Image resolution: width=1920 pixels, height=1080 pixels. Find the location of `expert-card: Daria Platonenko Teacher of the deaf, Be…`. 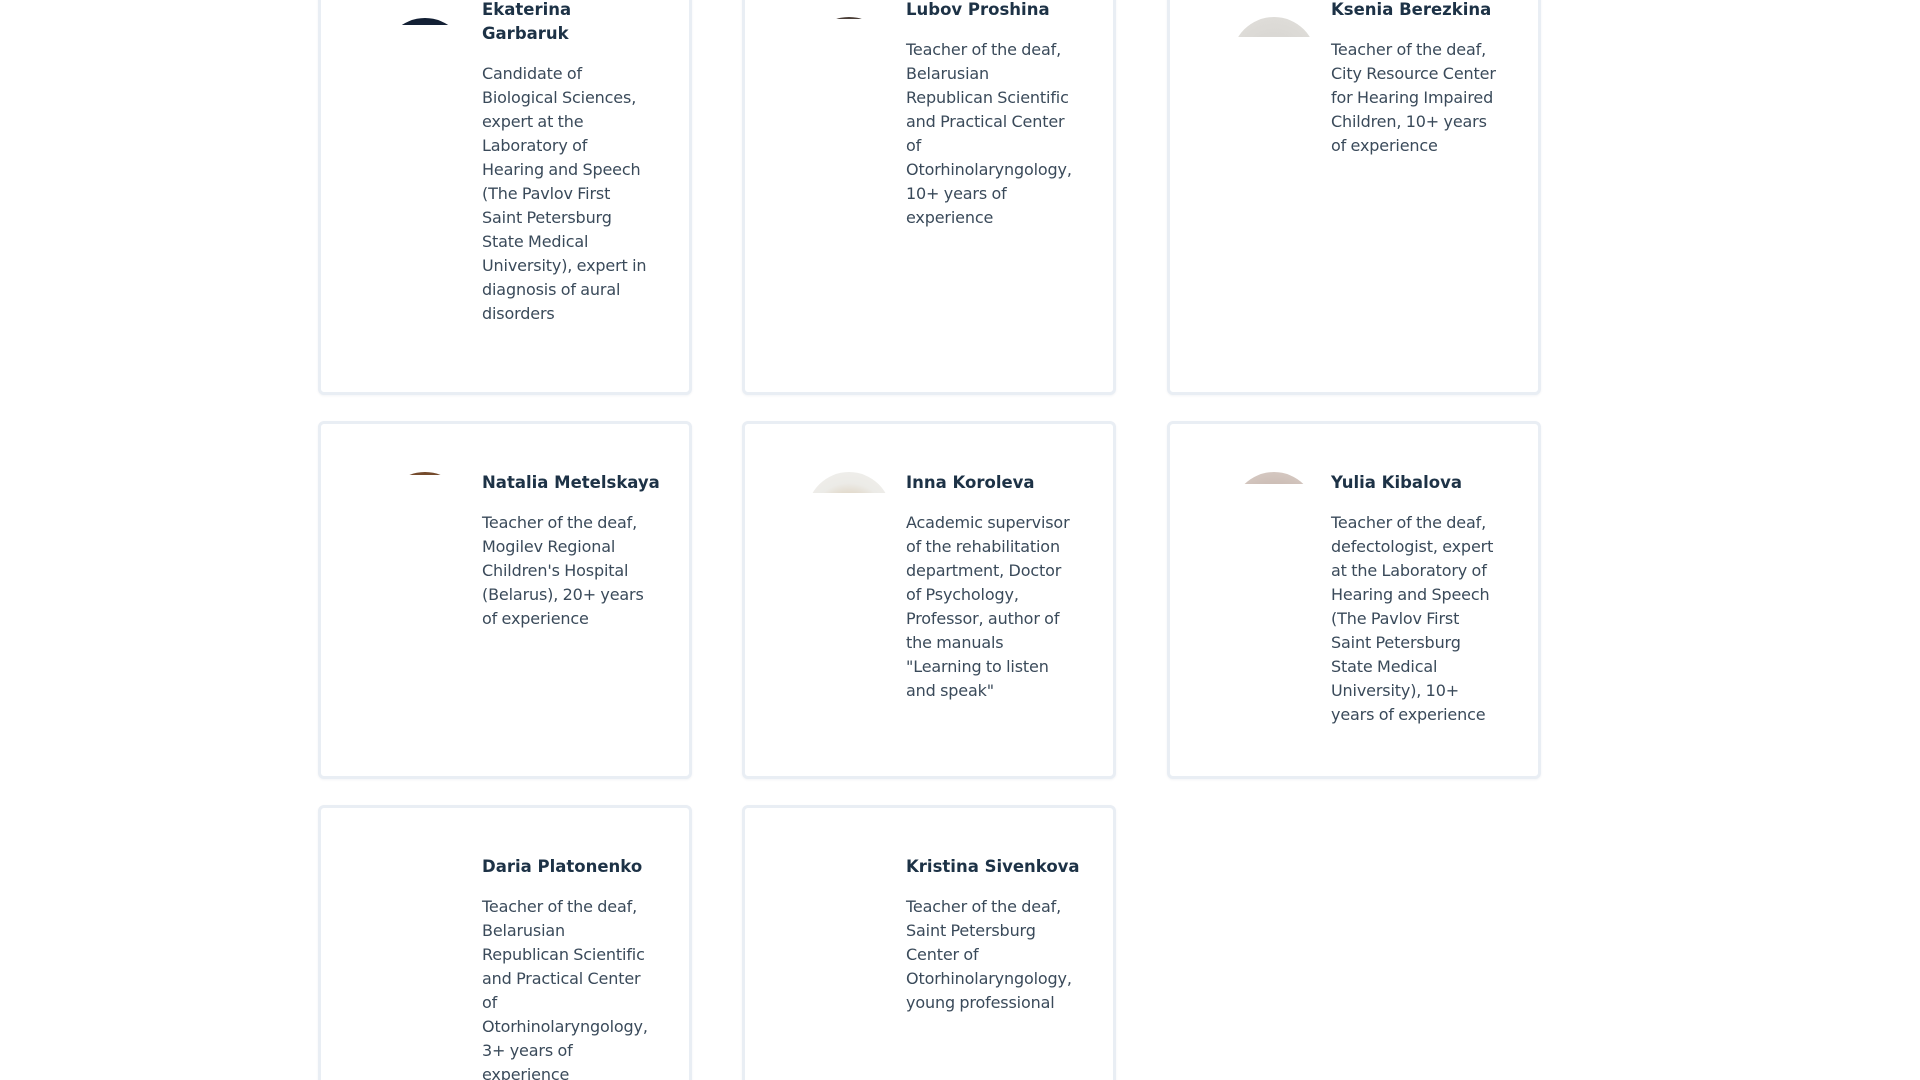

expert-card: Daria Platonenko Teacher of the deaf, Be… is located at coordinates (505, 942).